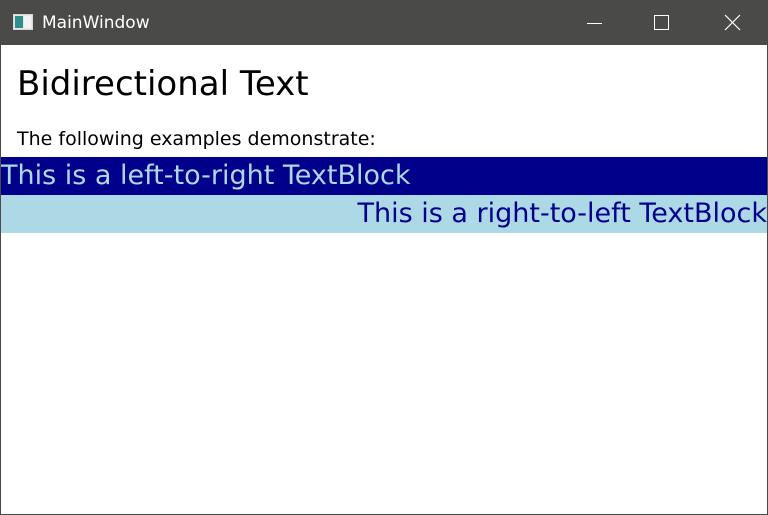 This screenshot has width=768, height=515. What do you see at coordinates (23, 22) in the screenshot?
I see `window-app-icon` at bounding box center [23, 22].